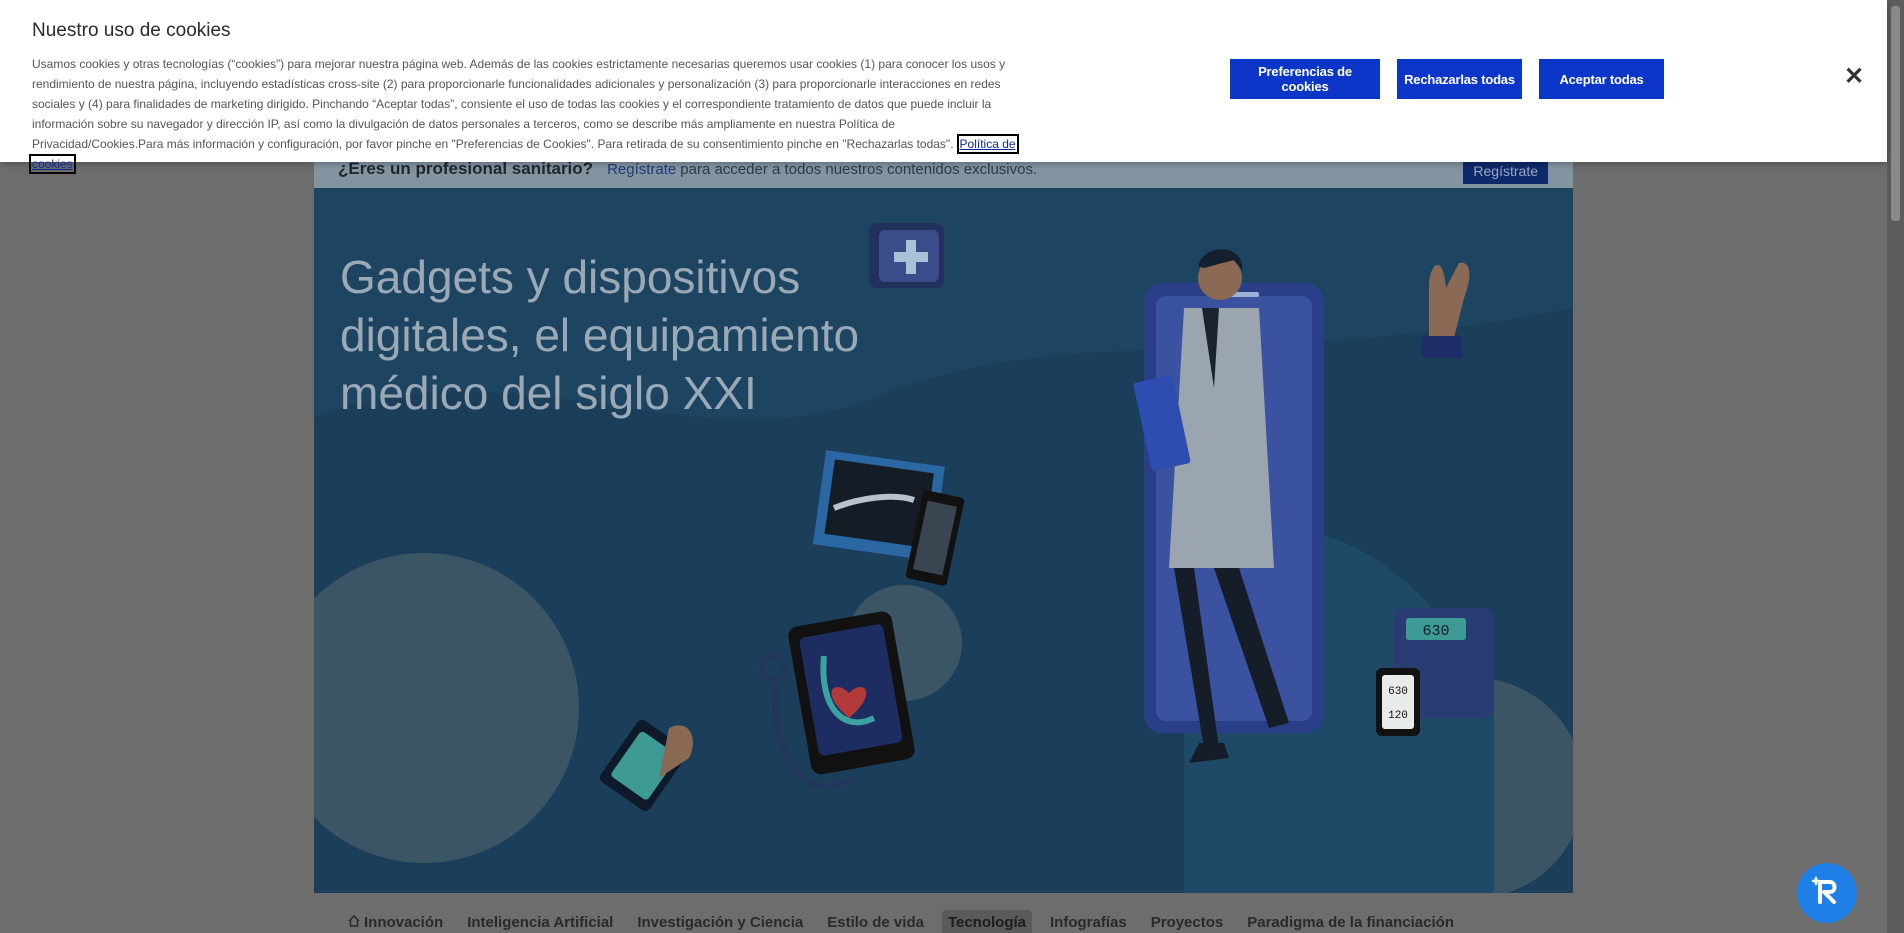  I want to click on page-scrollbar, so click(1895, 466).